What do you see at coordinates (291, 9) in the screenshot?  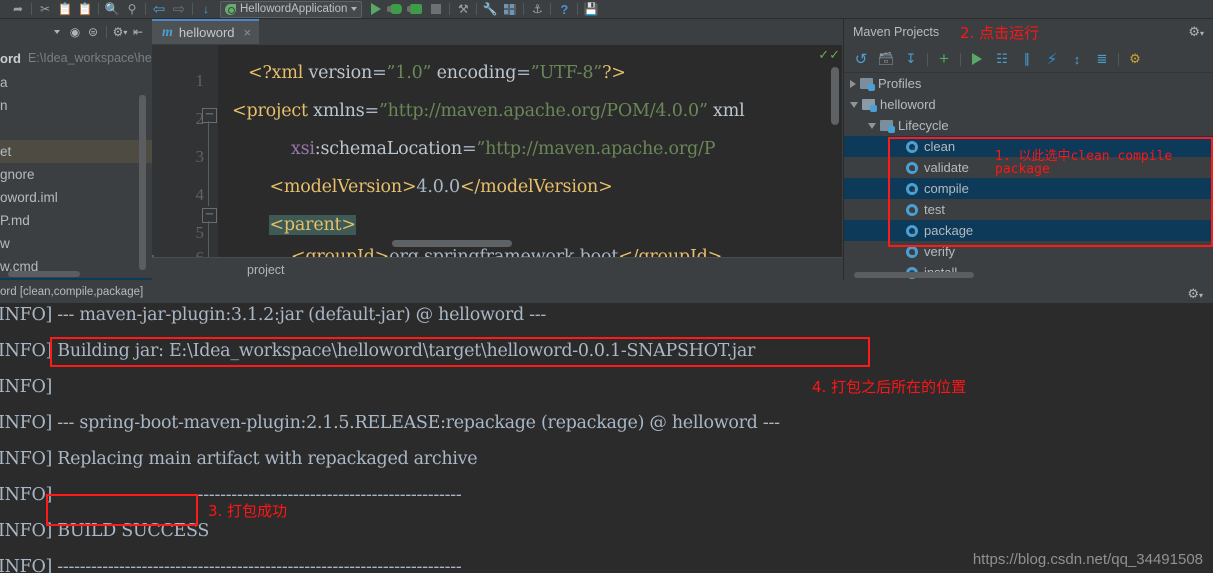 I see `run-configuration-selector: HellowordApplication` at bounding box center [291, 9].